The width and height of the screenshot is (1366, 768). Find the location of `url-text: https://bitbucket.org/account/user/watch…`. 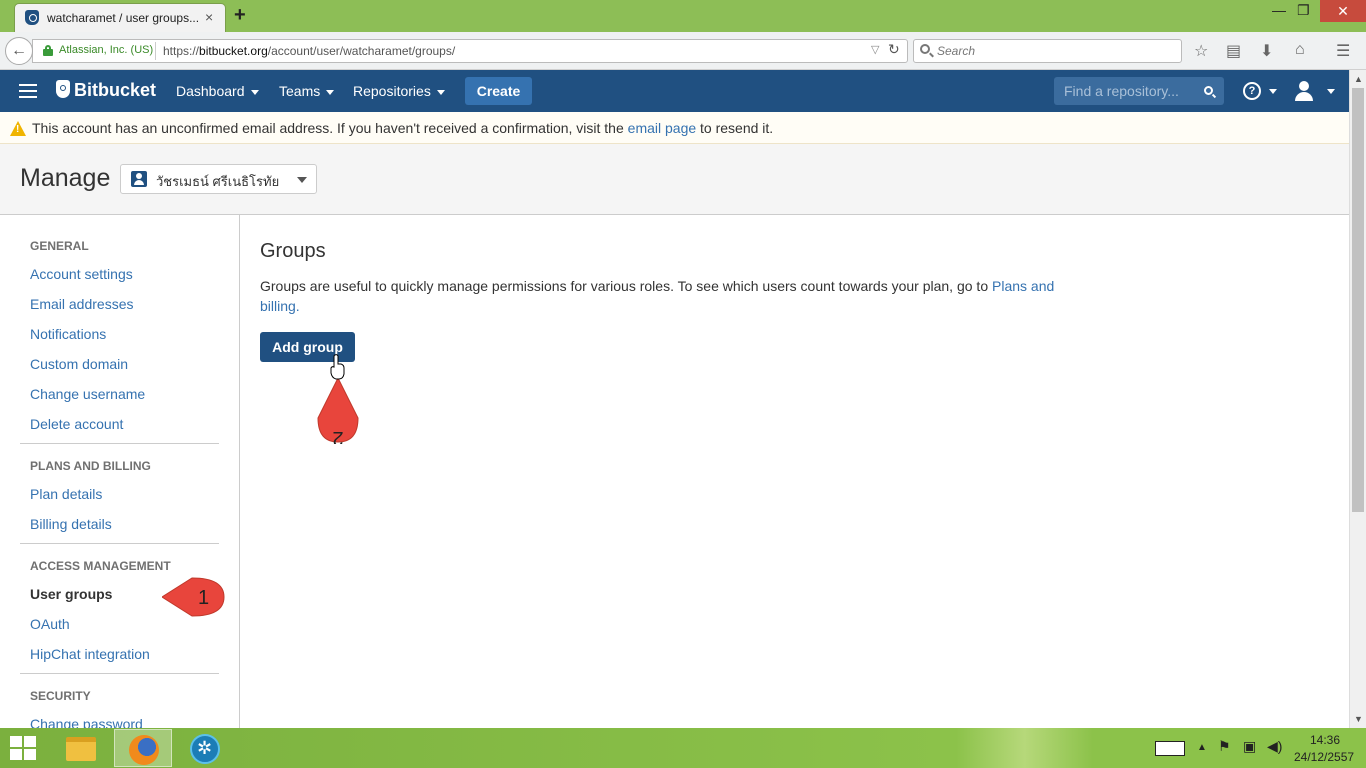

url-text: https://bitbucket.org/account/user/watch… is located at coordinates (309, 51).